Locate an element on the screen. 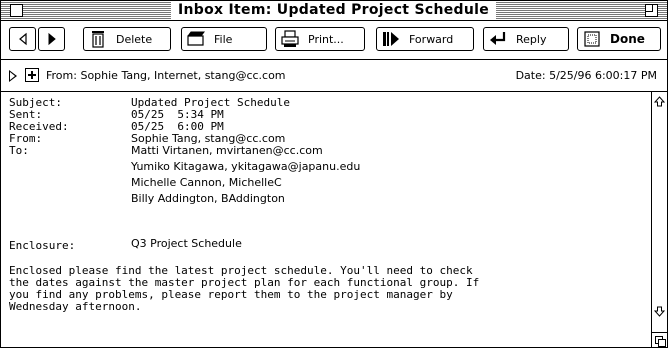  sent-label: Sent: is located at coordinates (26, 114).